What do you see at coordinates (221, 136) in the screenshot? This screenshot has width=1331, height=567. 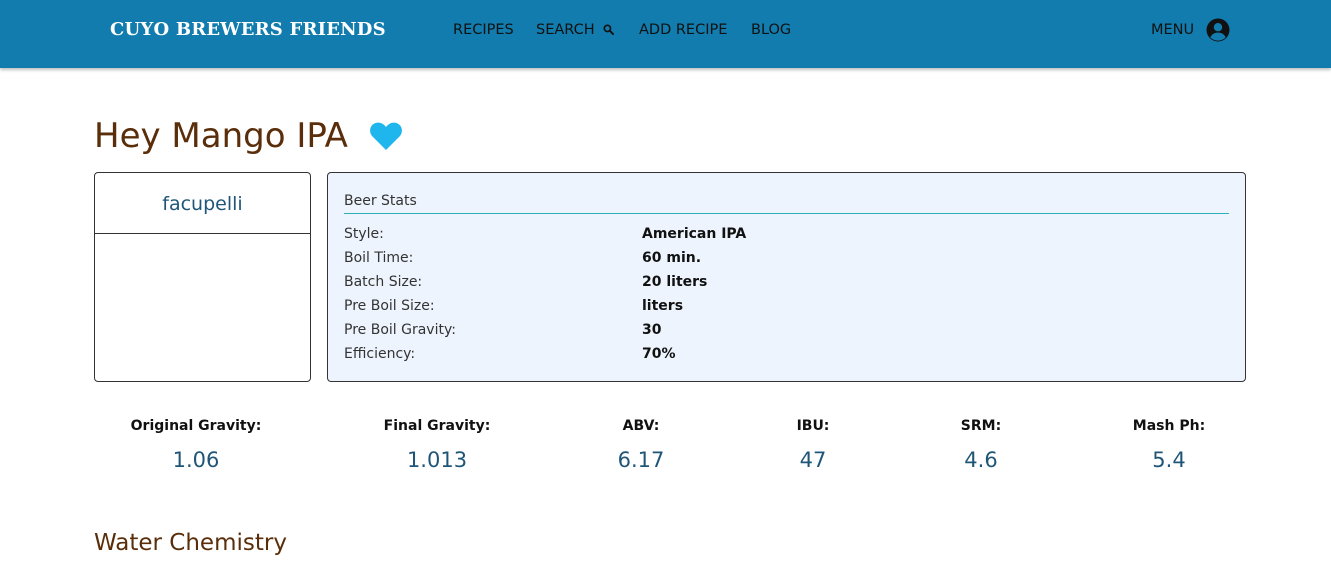 I see `page-title: Hey Mango IPA` at bounding box center [221, 136].